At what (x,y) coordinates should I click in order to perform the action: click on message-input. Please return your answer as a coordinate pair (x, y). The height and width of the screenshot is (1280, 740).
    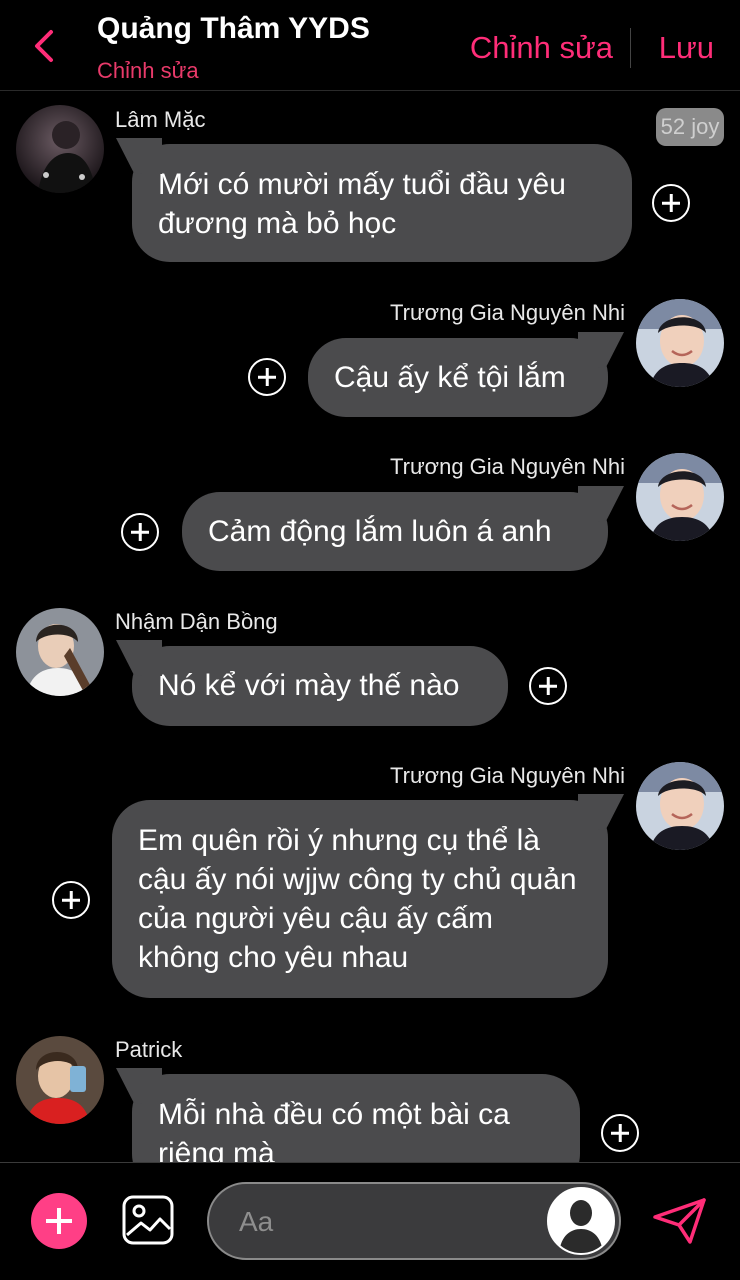
    Looking at the image, I should click on (389, 1222).